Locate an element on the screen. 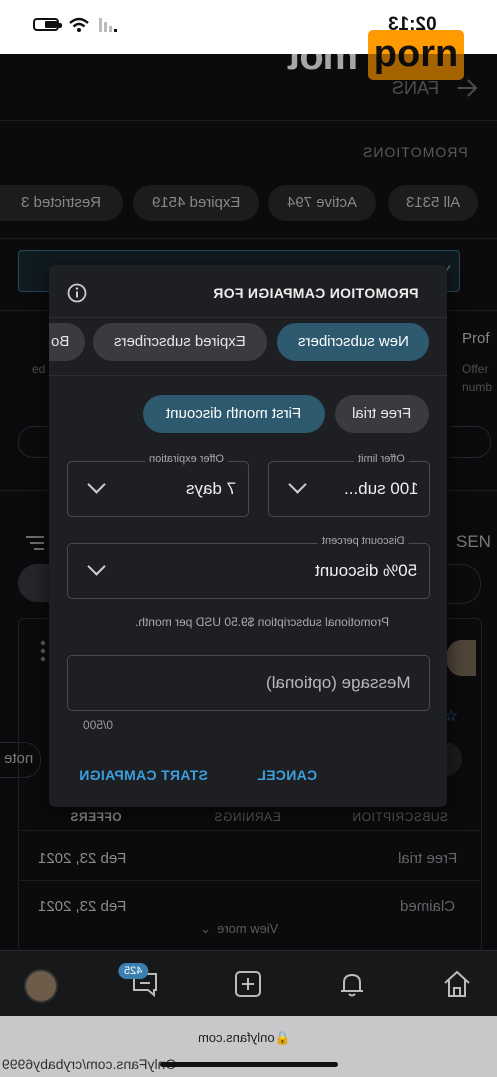  bottom-nav: 425 is located at coordinates (248, 983).